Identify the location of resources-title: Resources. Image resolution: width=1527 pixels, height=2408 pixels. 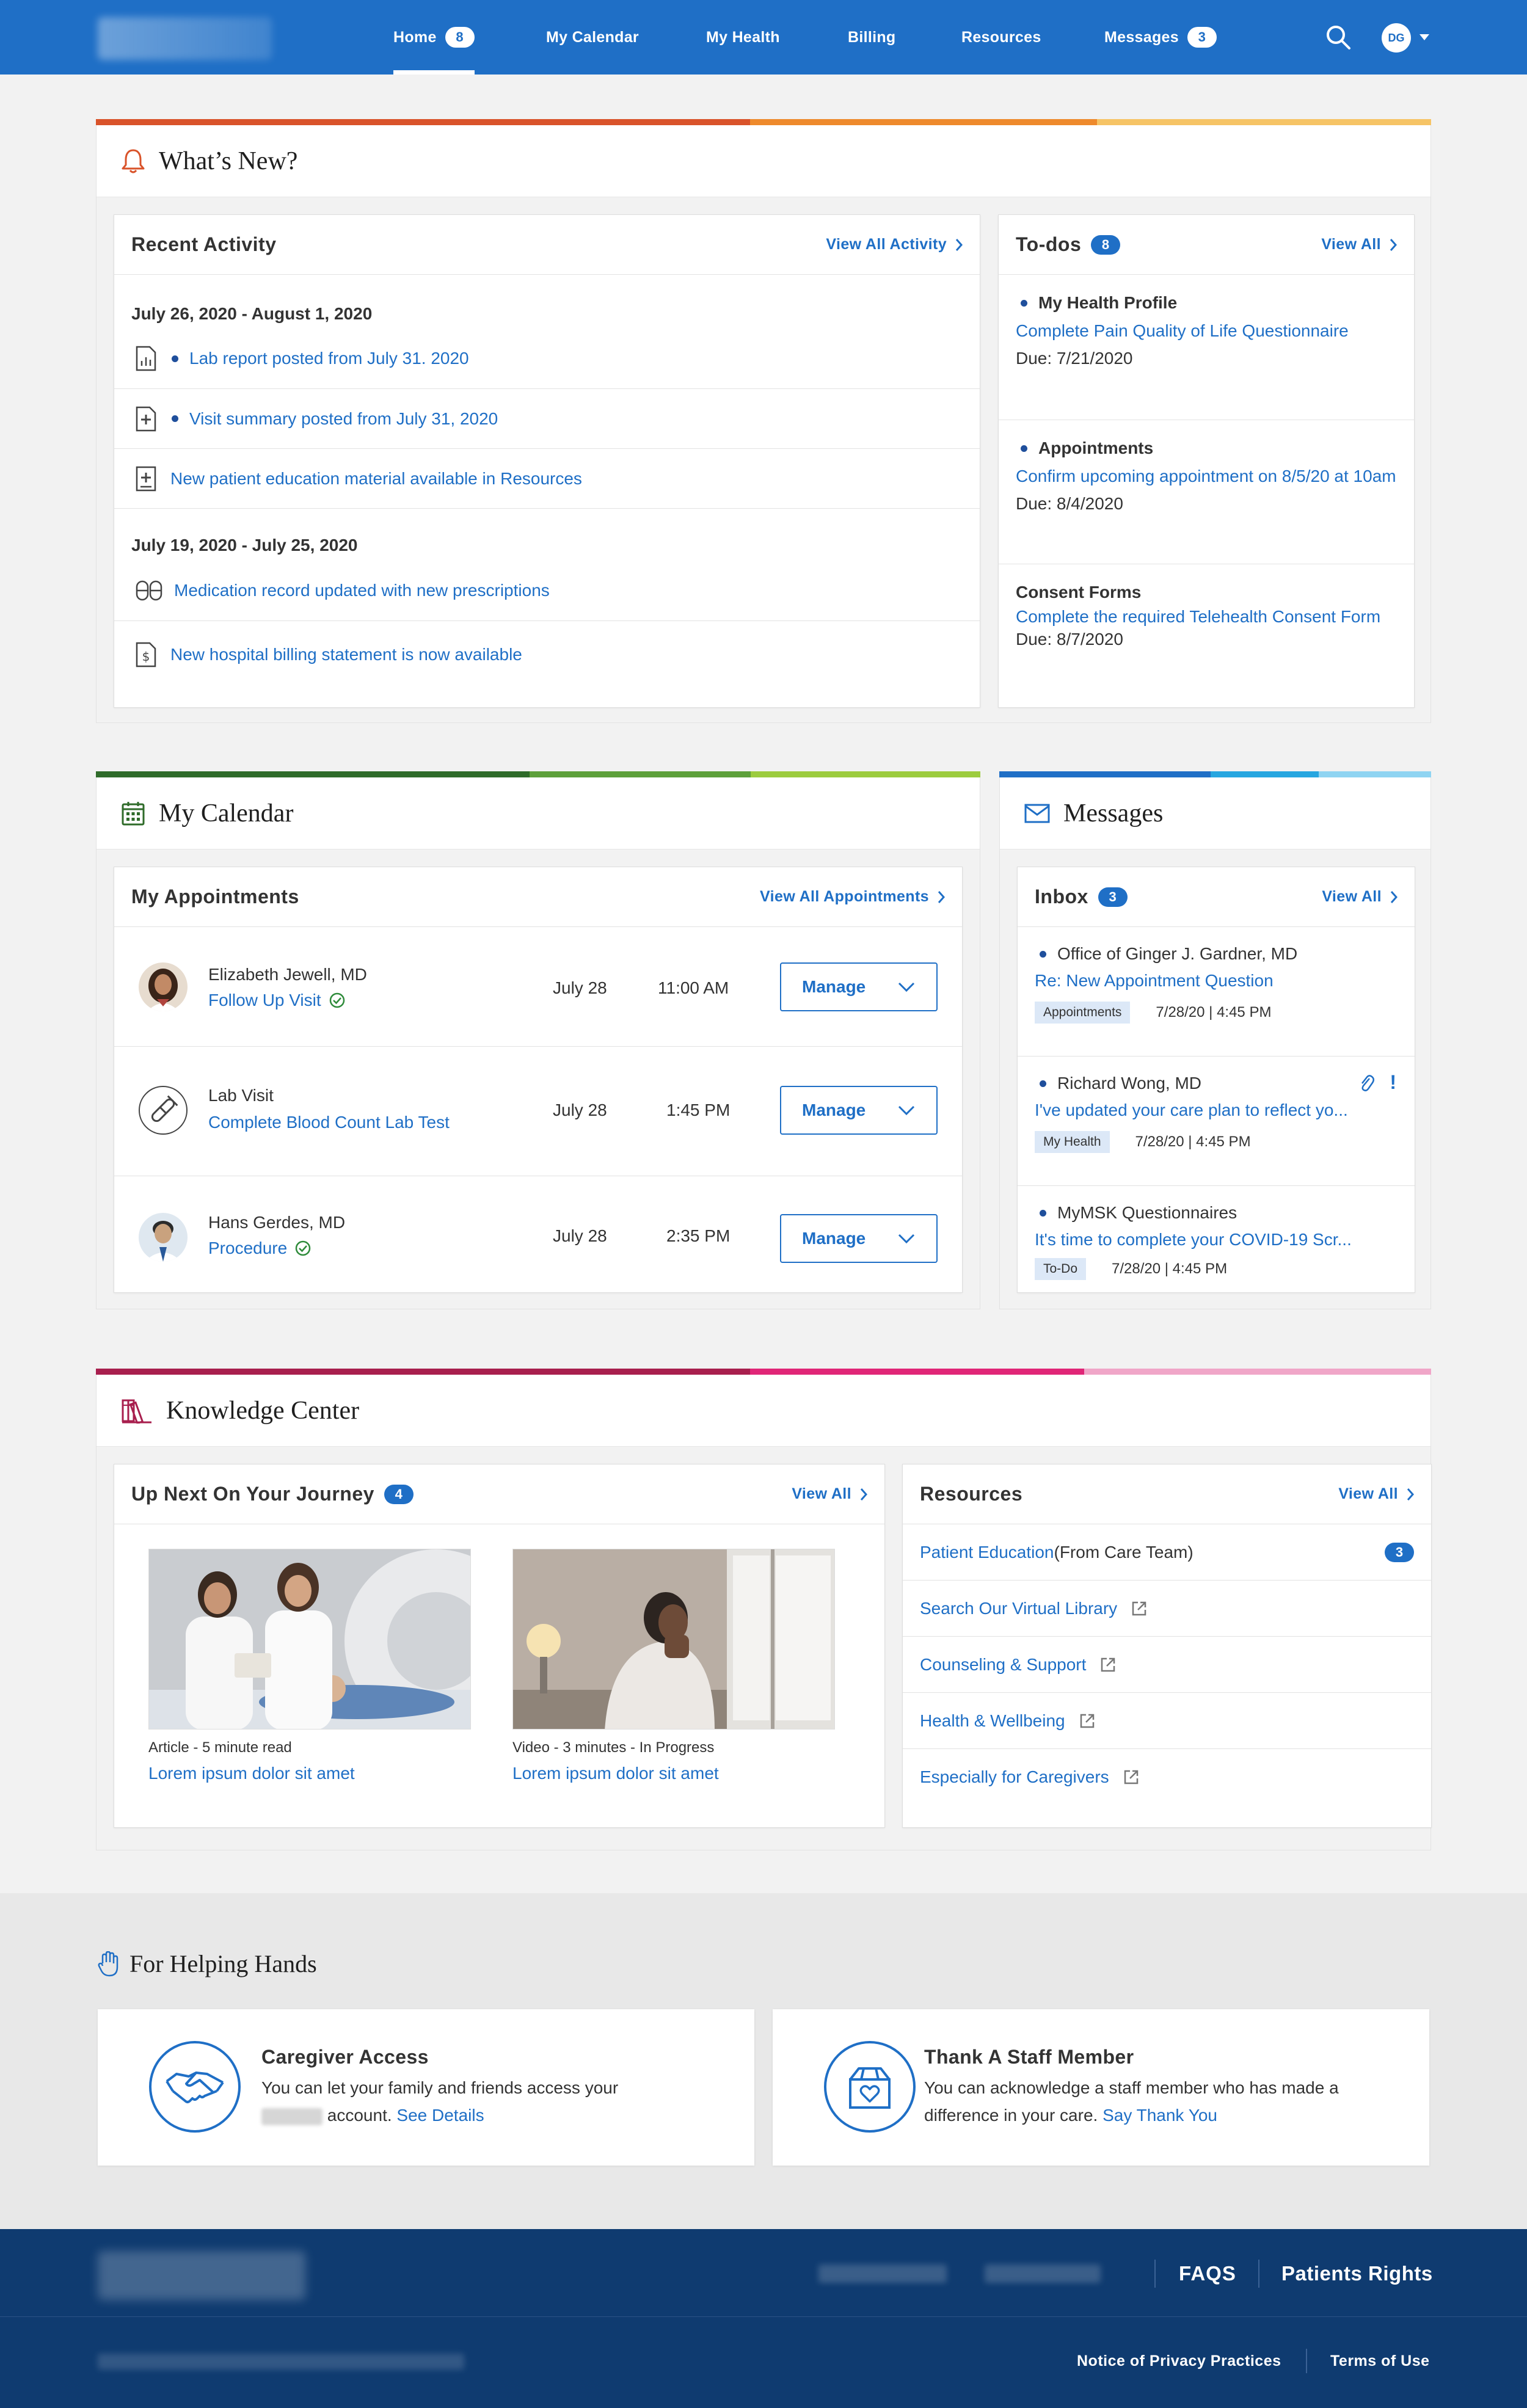
(971, 1494).